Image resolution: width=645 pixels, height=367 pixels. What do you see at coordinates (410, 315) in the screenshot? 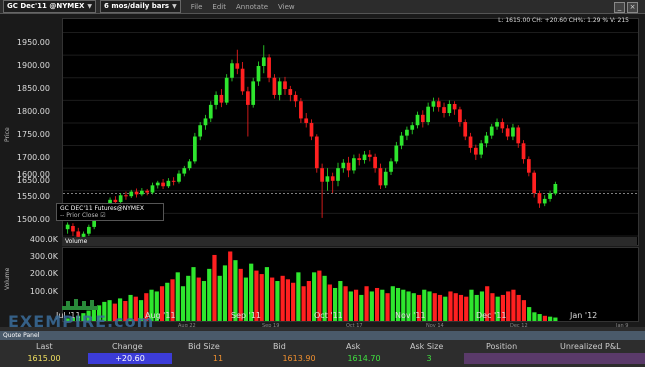
I see `month-tick: Nov '11` at bounding box center [410, 315].